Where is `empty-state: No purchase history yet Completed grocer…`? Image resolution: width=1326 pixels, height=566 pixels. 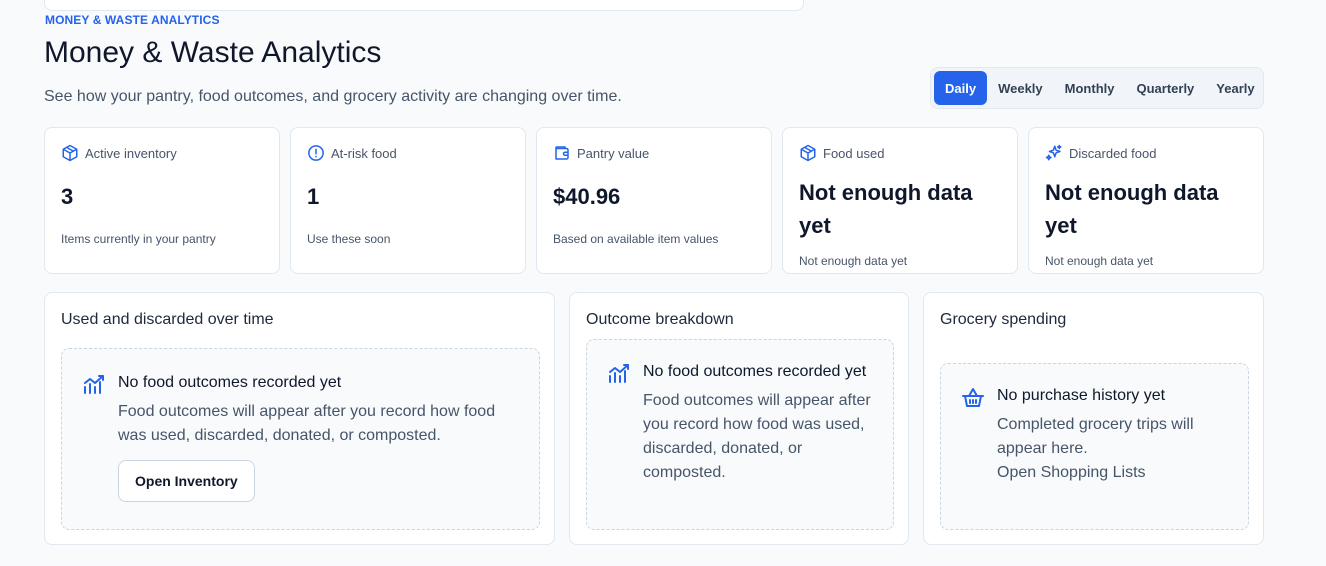 empty-state: No purchase history yet Completed grocer… is located at coordinates (1094, 446).